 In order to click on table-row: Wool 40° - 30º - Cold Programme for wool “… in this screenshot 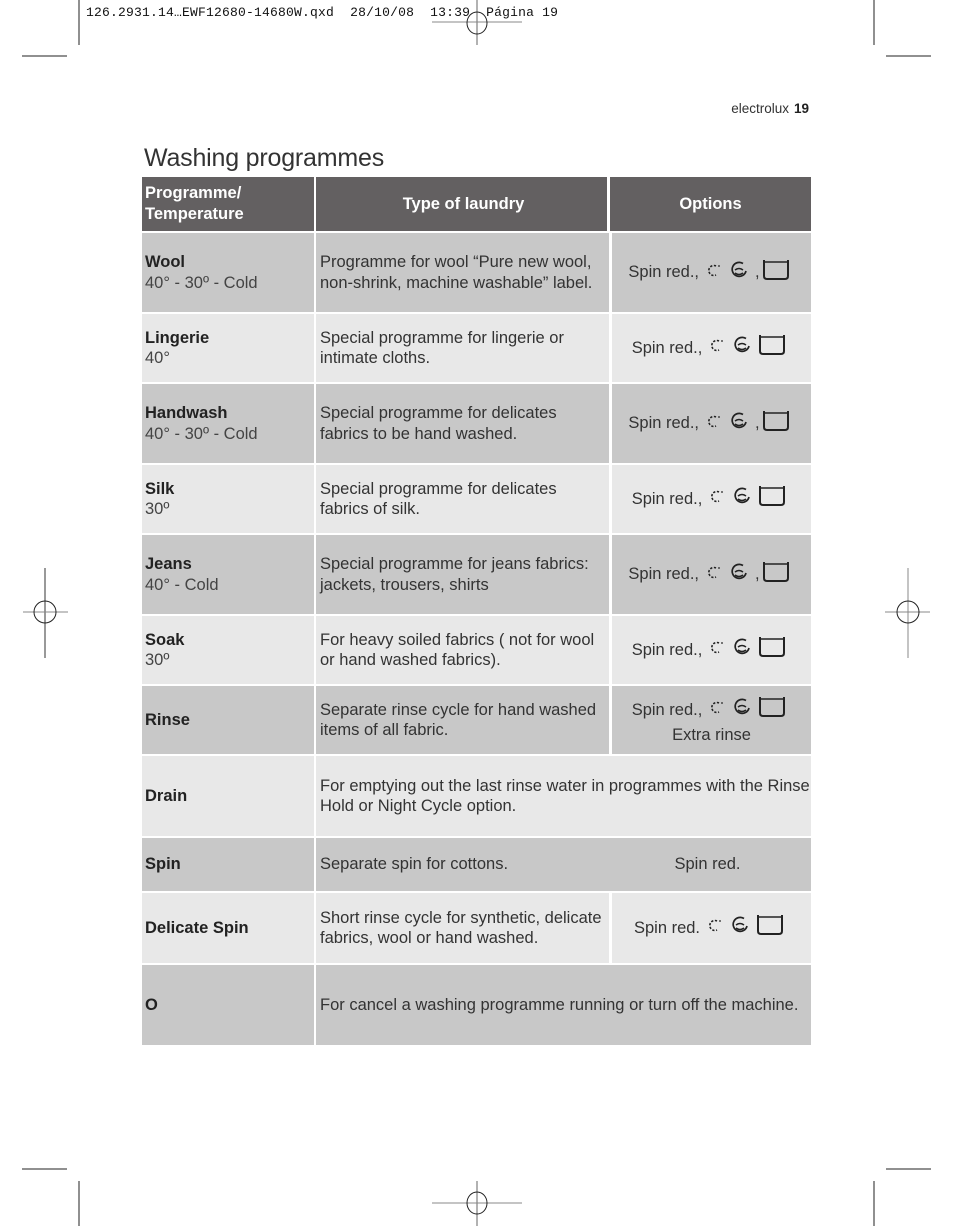, I will do `click(476, 272)`.